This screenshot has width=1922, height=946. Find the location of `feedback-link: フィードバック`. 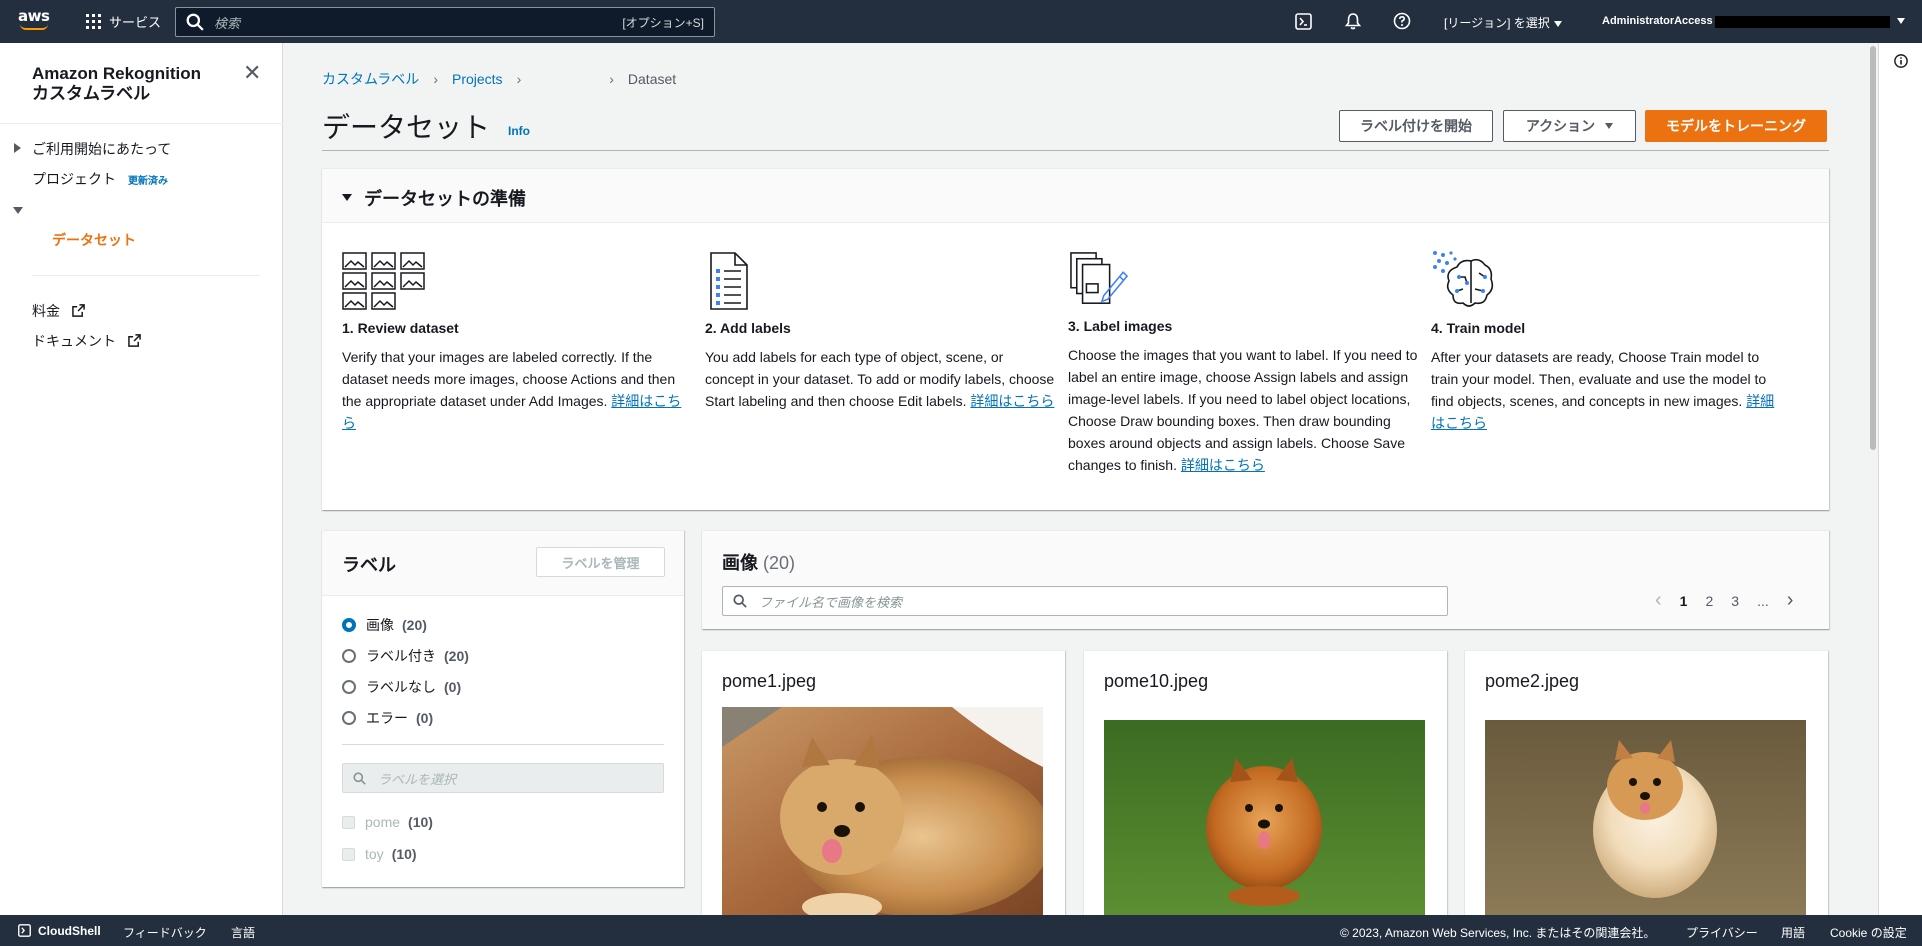

feedback-link: フィードバック is located at coordinates (165, 932).